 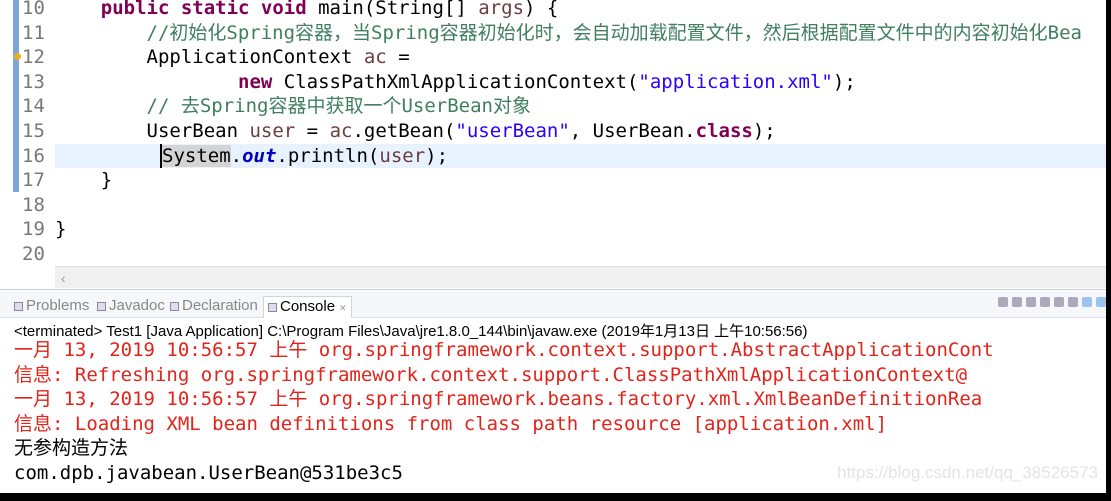 I want to click on code-line: 12 ApplicationContext ac =, so click(x=553, y=57).